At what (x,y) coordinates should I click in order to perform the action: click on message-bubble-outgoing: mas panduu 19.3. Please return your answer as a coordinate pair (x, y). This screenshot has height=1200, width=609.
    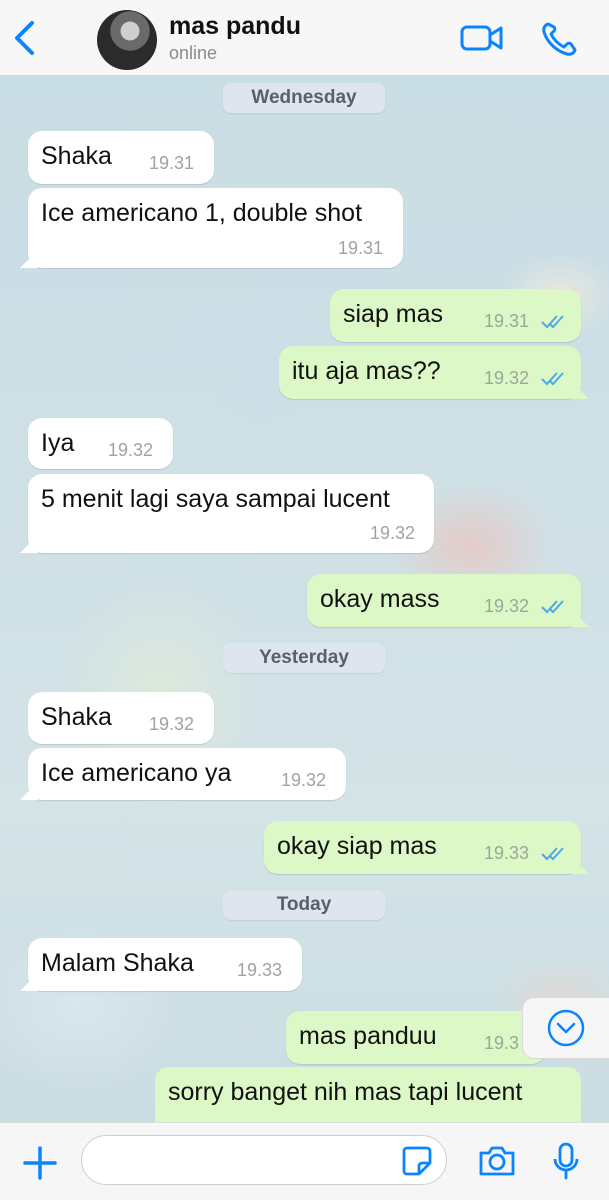
    Looking at the image, I should click on (416, 1037).